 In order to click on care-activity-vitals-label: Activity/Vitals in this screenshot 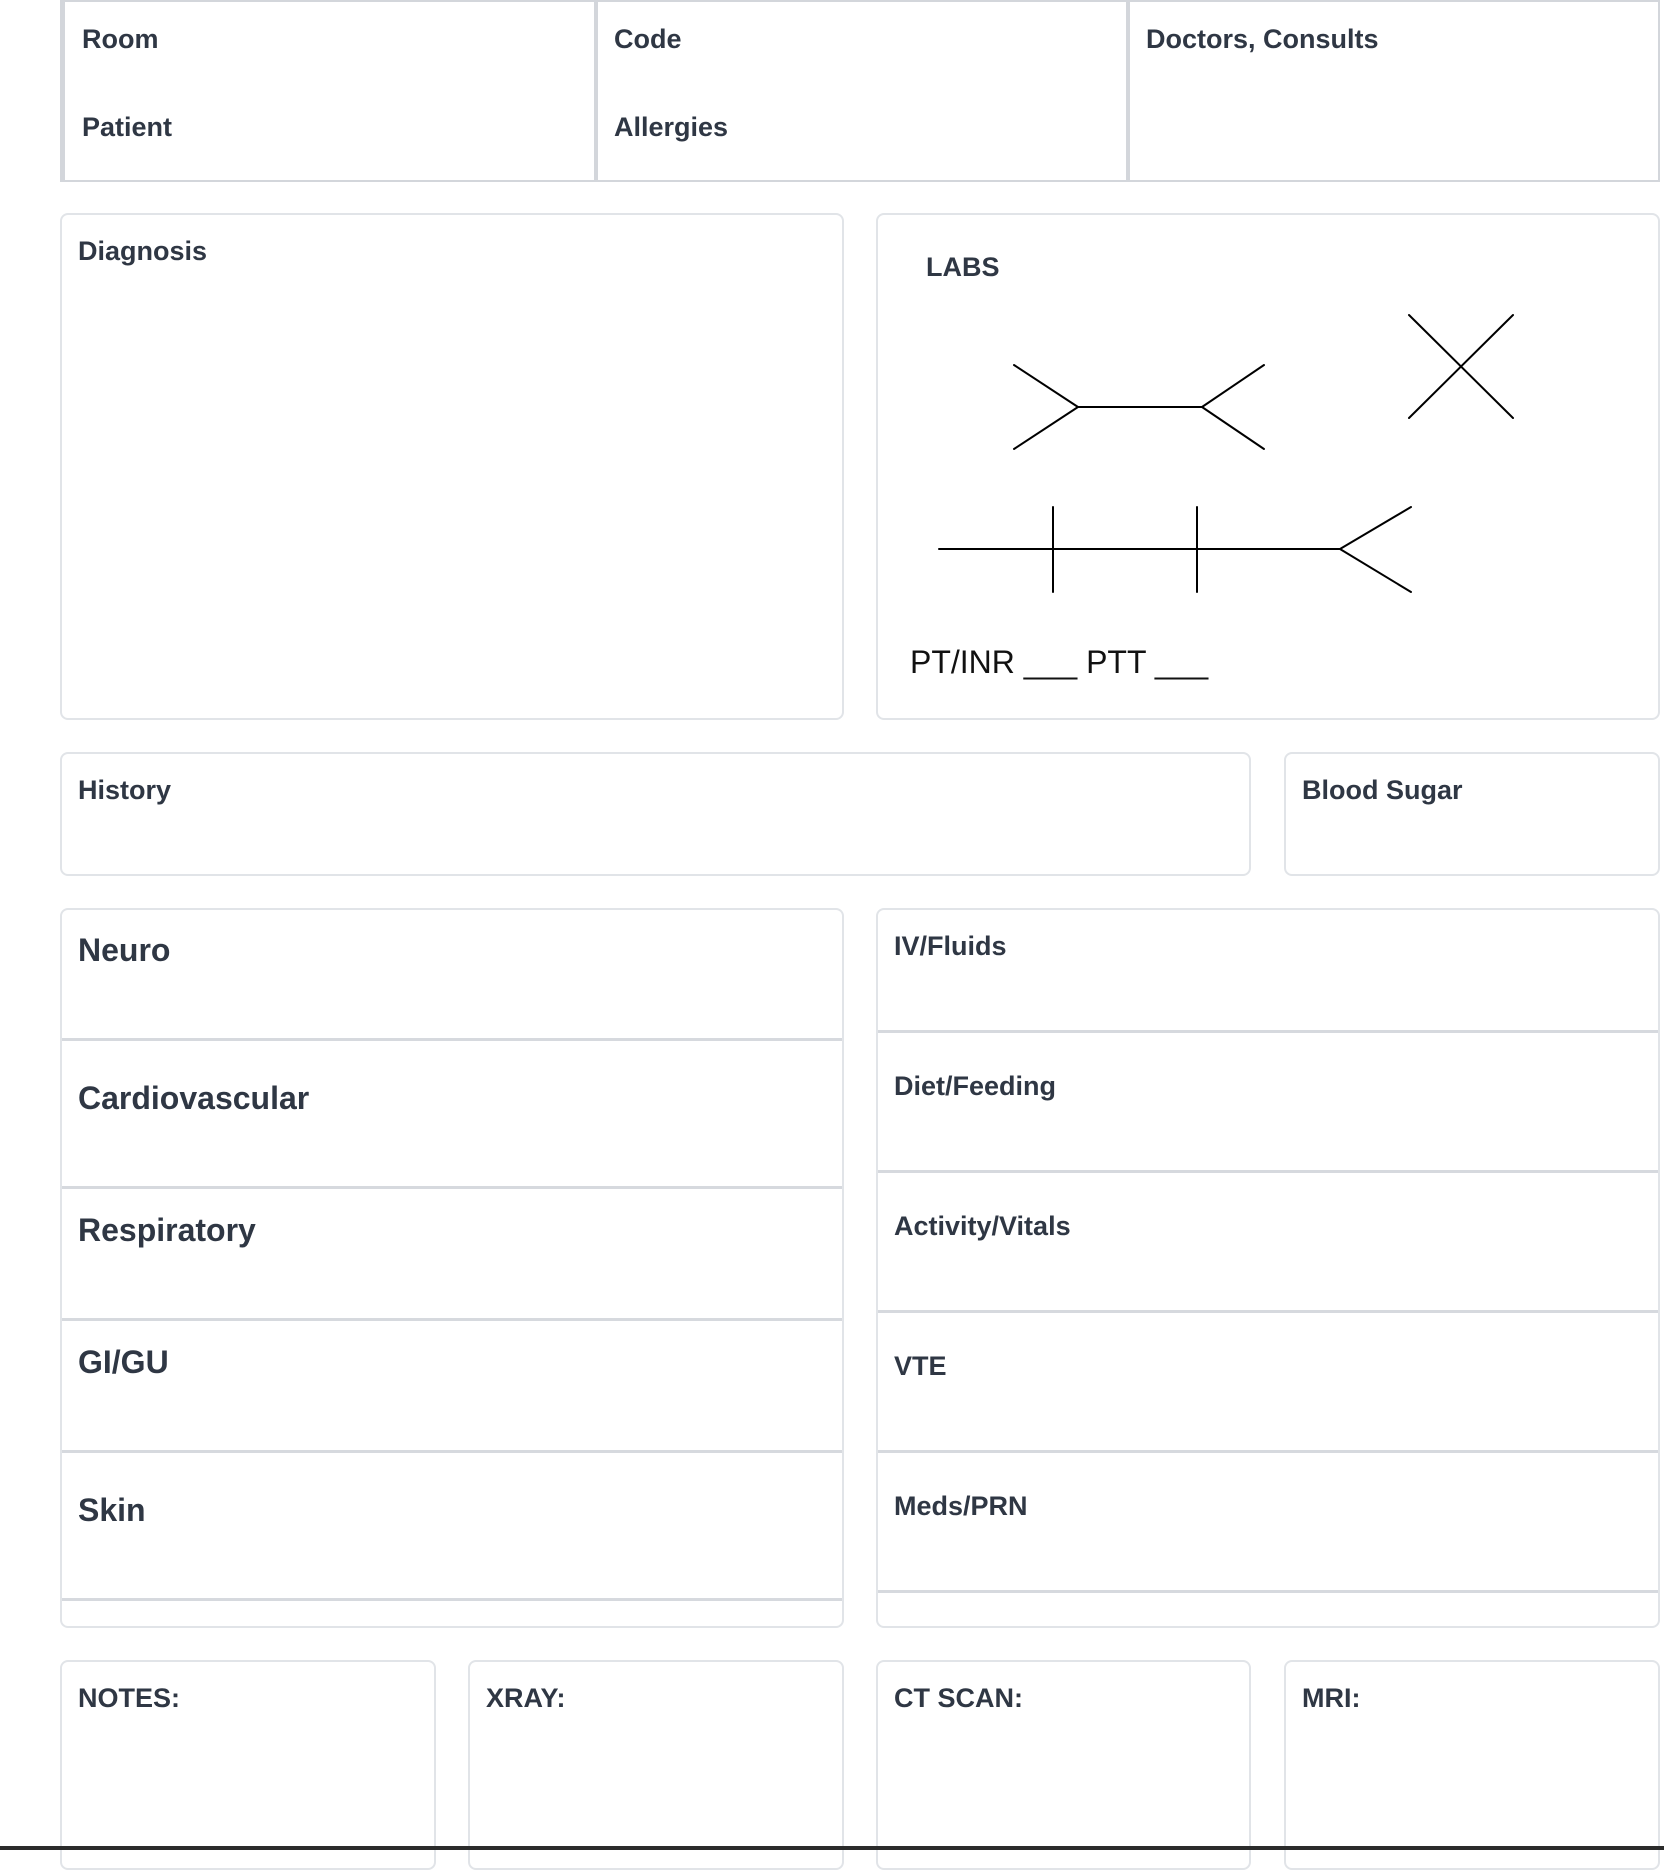, I will do `click(982, 1226)`.